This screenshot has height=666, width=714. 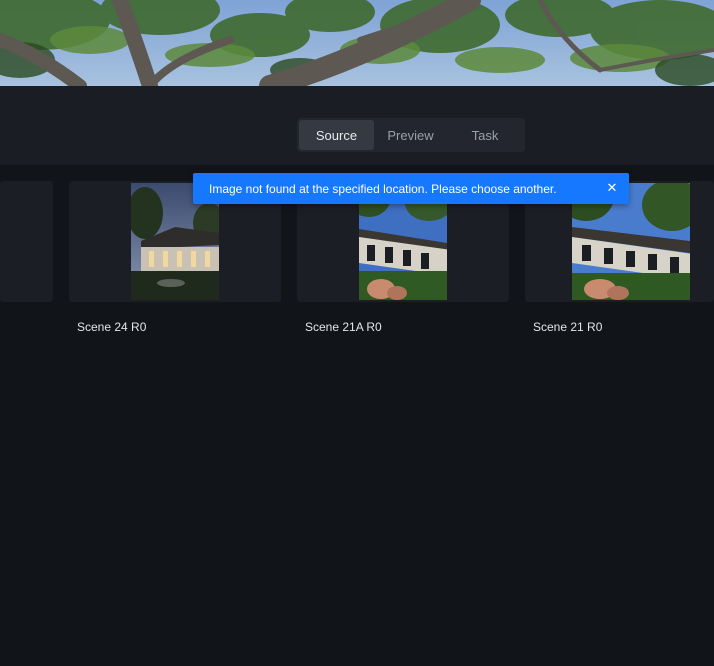 What do you see at coordinates (112, 327) in the screenshot?
I see `scene-label: Scene 24 R0` at bounding box center [112, 327].